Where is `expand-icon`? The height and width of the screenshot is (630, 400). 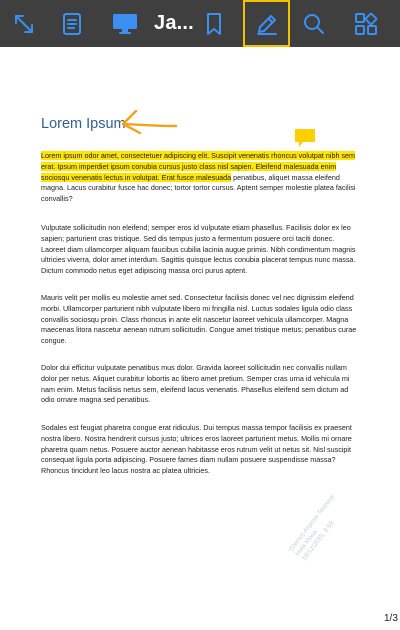 expand-icon is located at coordinates (24, 23).